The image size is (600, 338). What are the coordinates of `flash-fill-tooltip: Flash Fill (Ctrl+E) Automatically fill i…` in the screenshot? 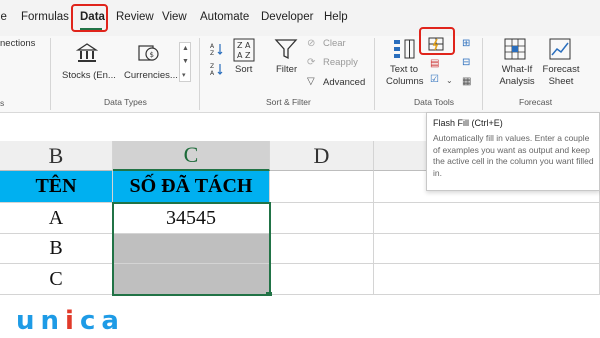 It's located at (513, 151).